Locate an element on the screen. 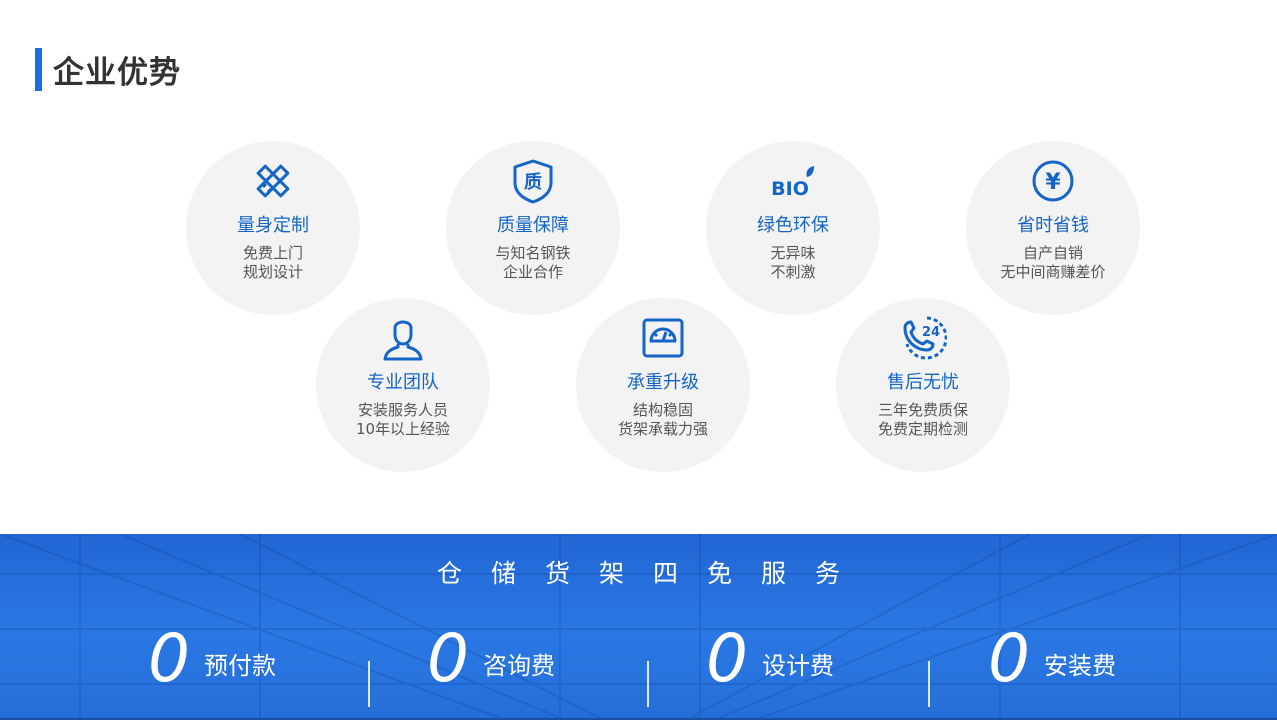  advantage-card-quality: 质 质量保障 与知名钢铁 企业合作 is located at coordinates (533, 228).